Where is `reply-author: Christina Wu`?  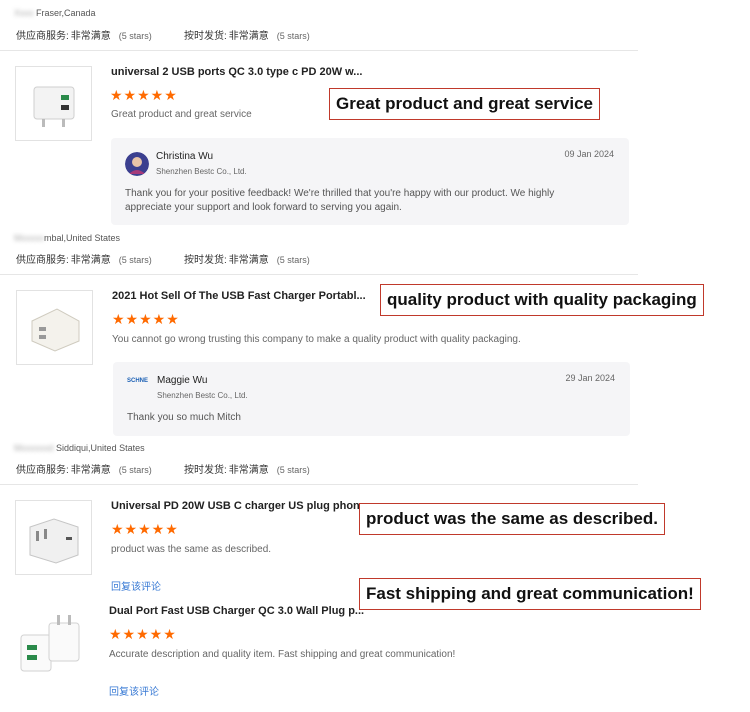 reply-author: Christina Wu is located at coordinates (185, 156).